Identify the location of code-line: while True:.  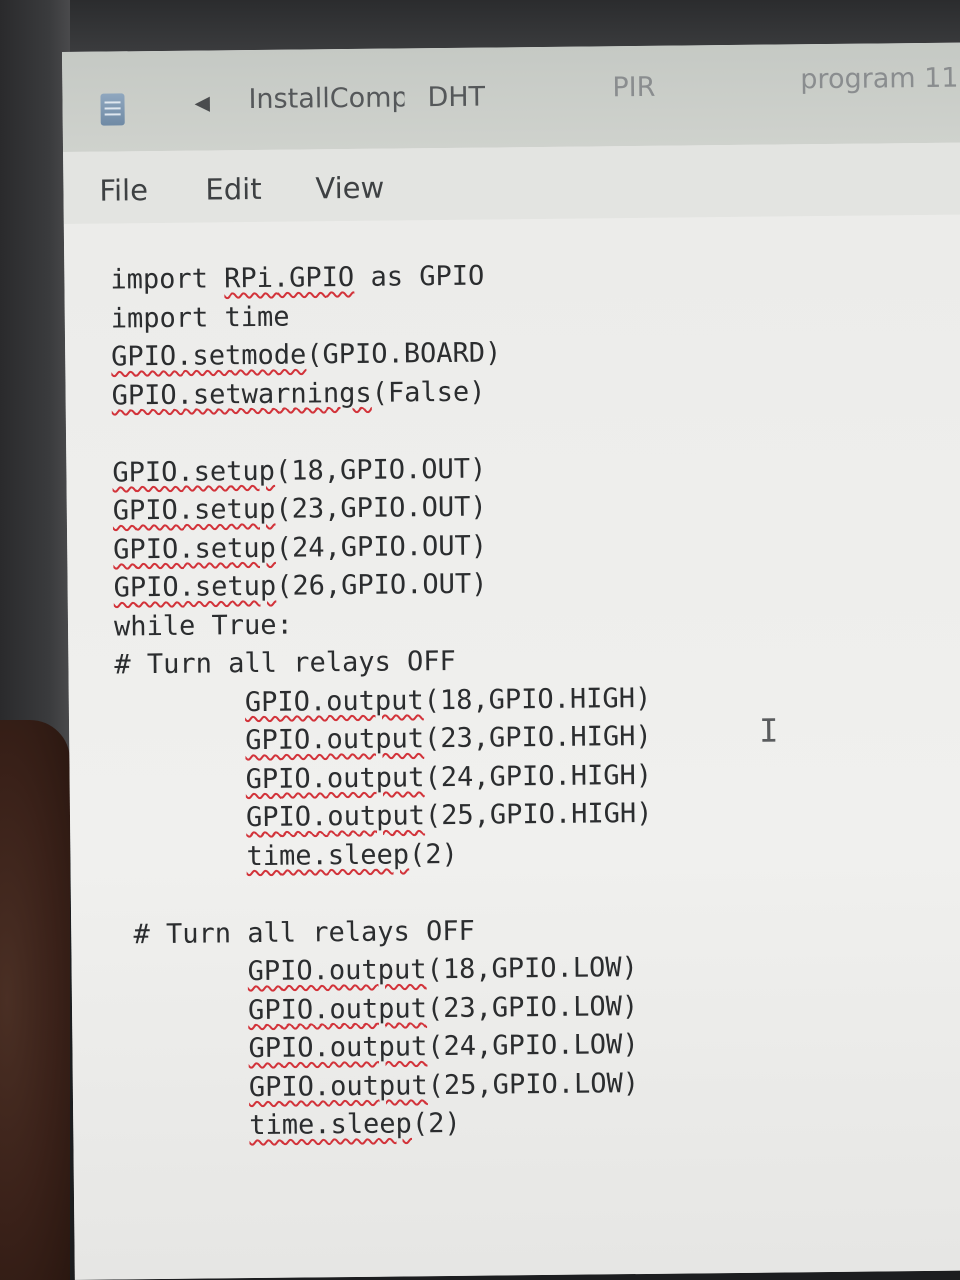
(203, 625).